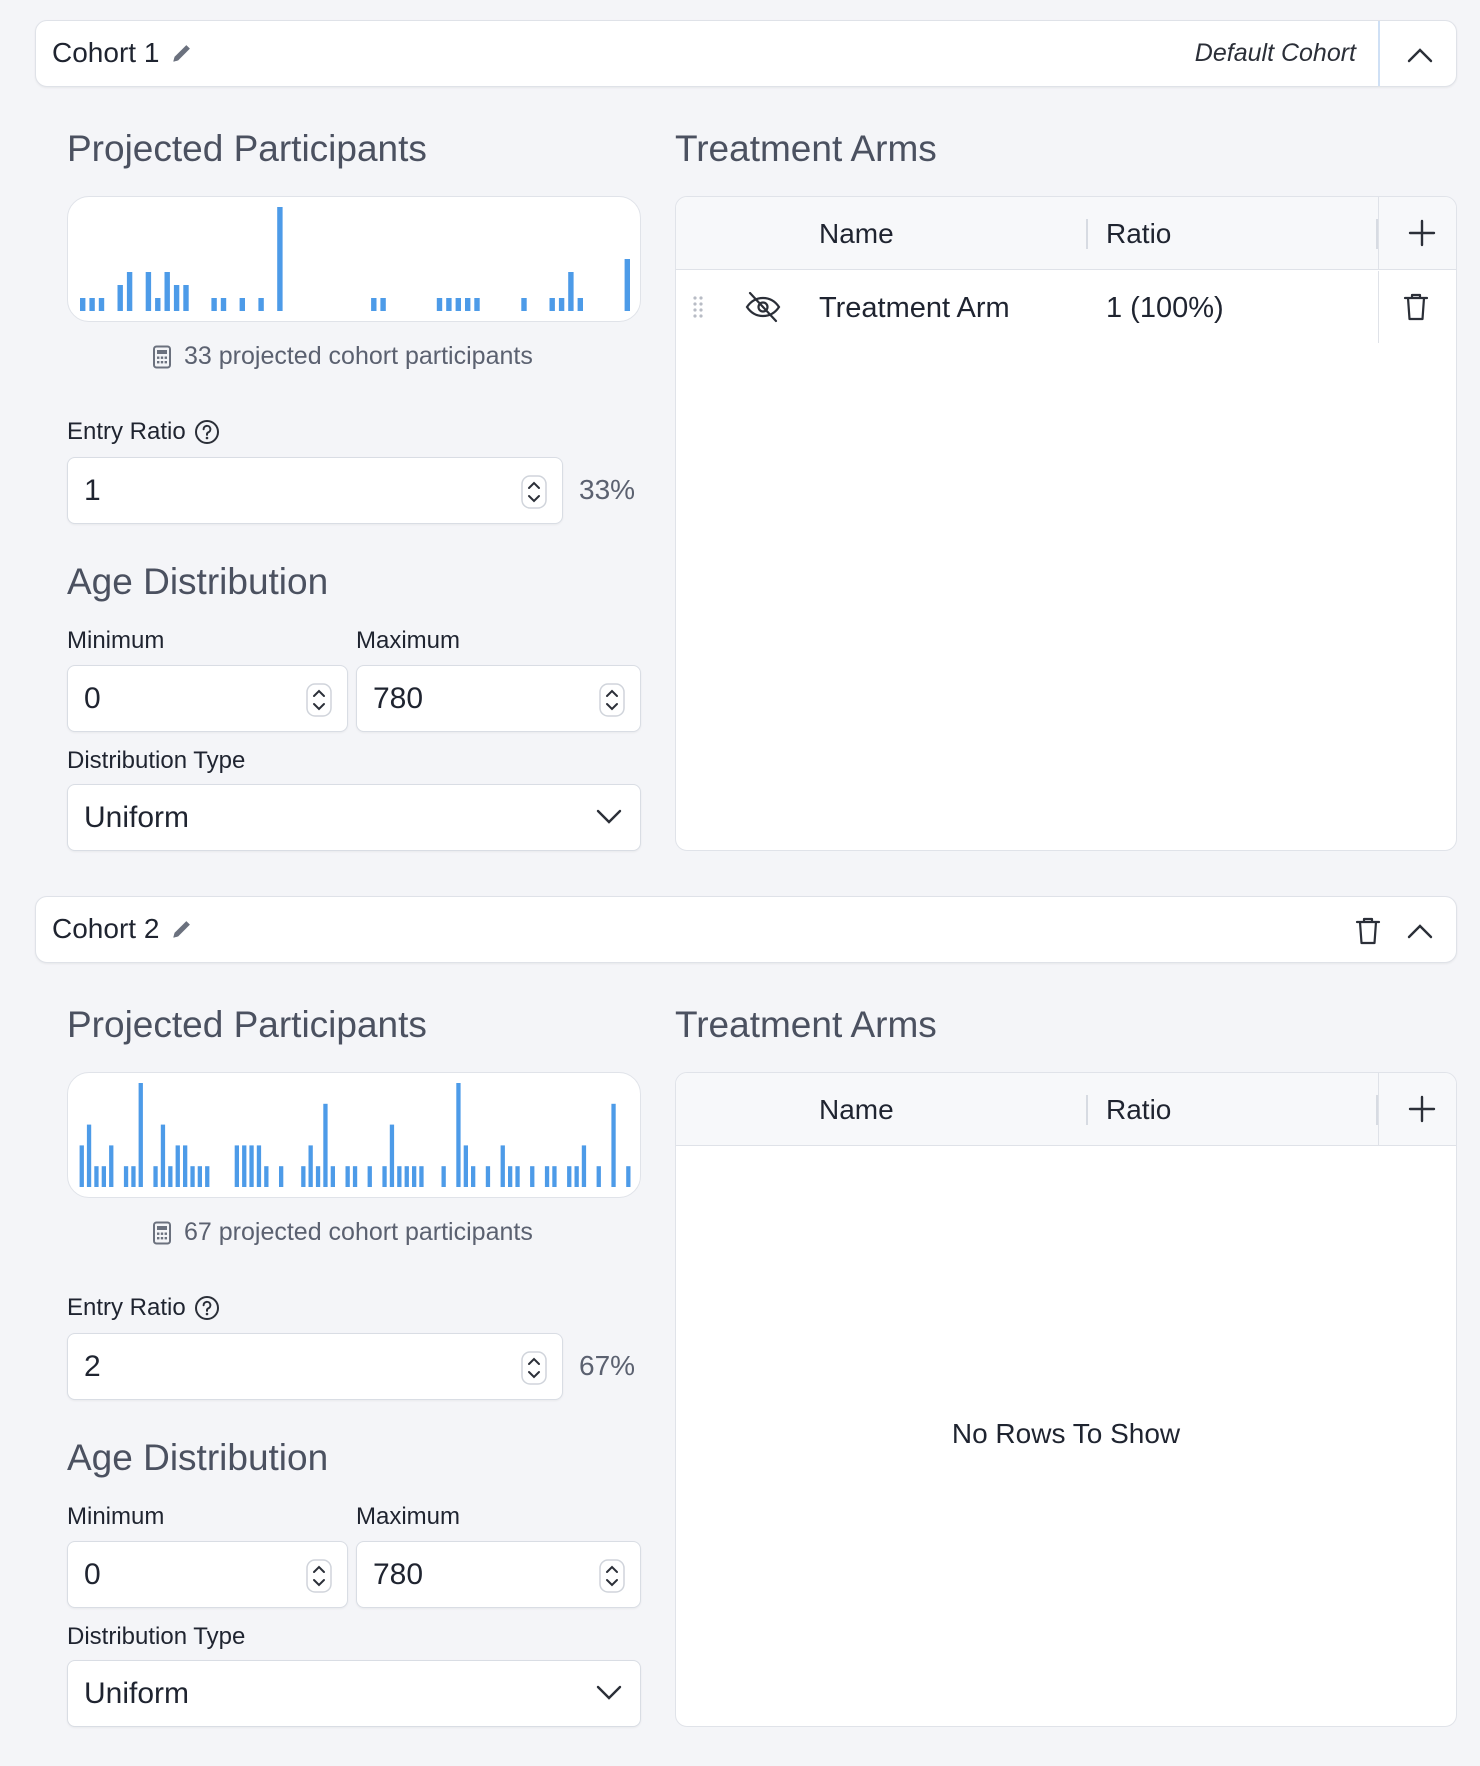 The width and height of the screenshot is (1480, 1766). I want to click on age-distribution-heading: Age Distribution, so click(198, 1457).